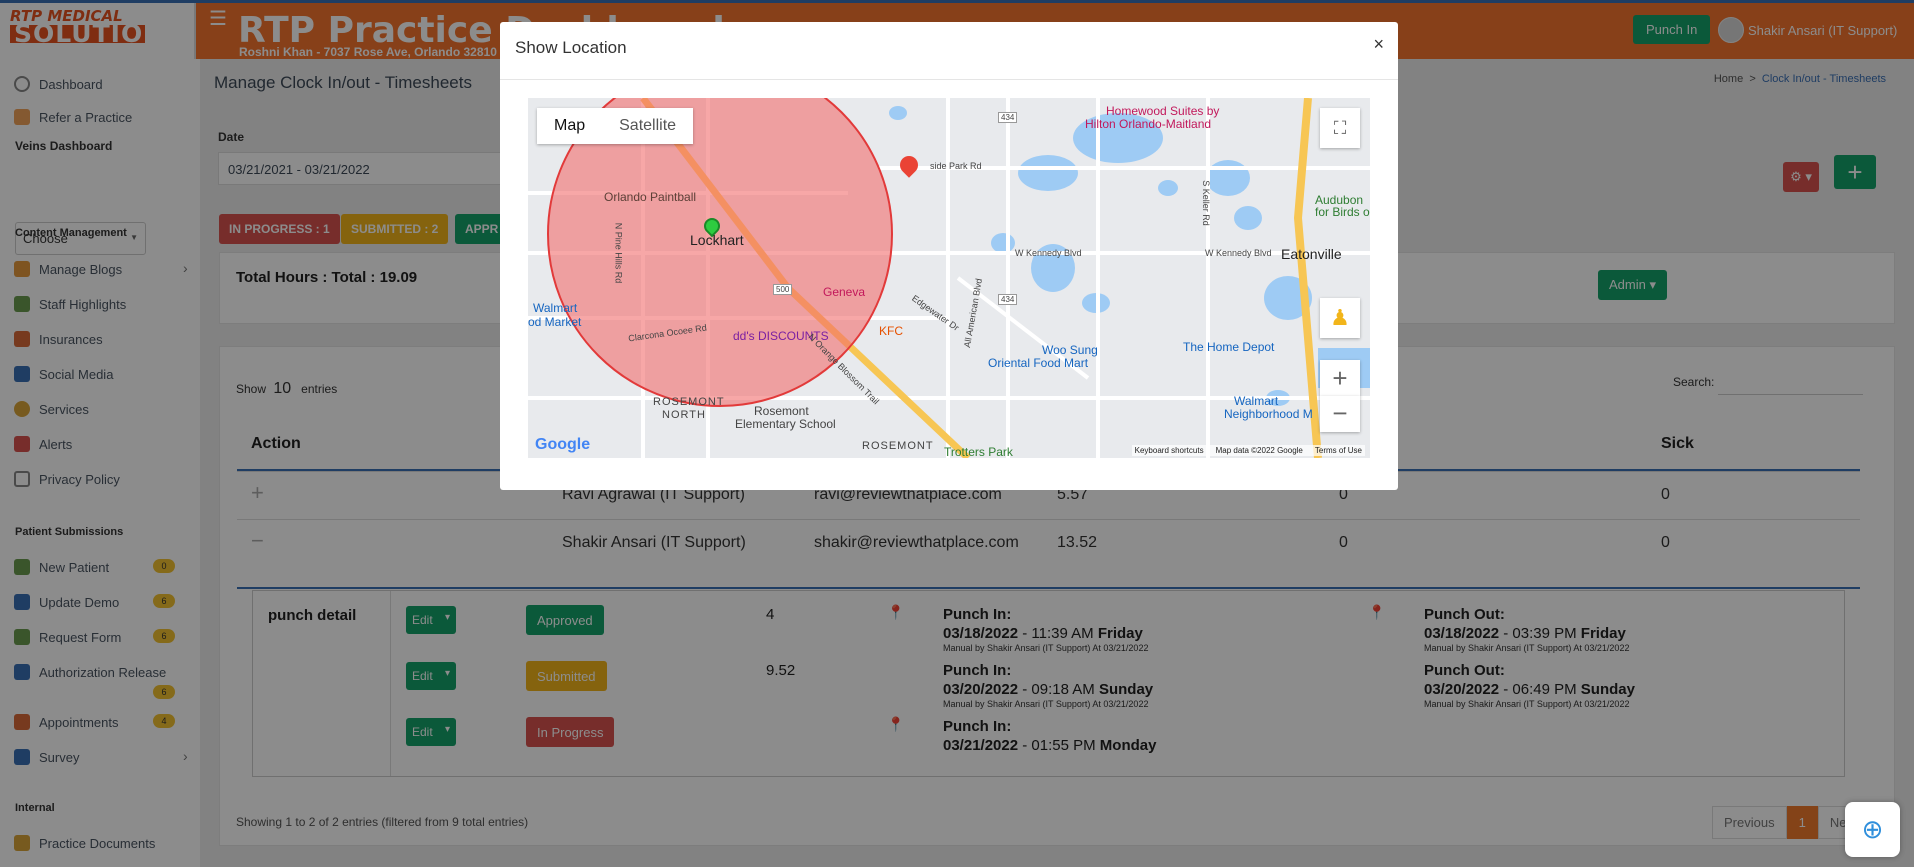 This screenshot has width=1914, height=867. What do you see at coordinates (1148, 124) in the screenshot?
I see `map-label: Hilton Orlando-Maitland` at bounding box center [1148, 124].